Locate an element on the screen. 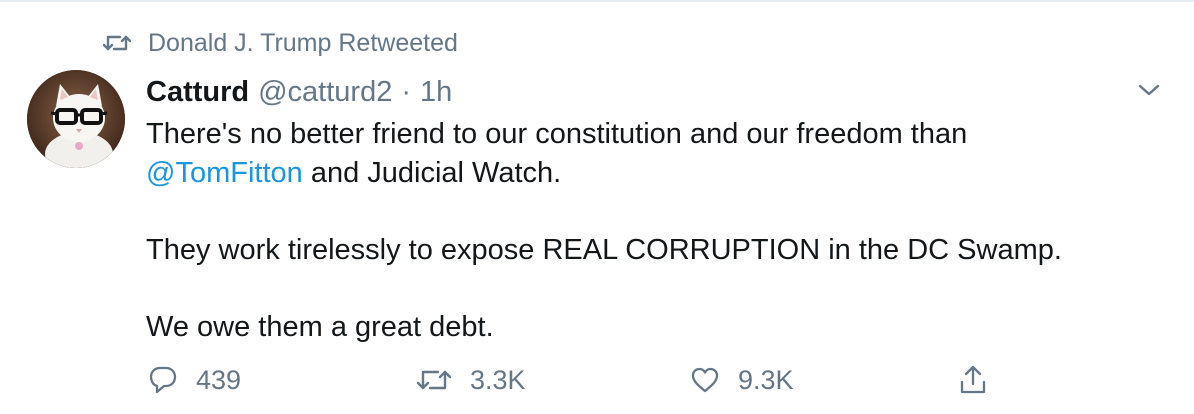  avatar-image is located at coordinates (76, 119).